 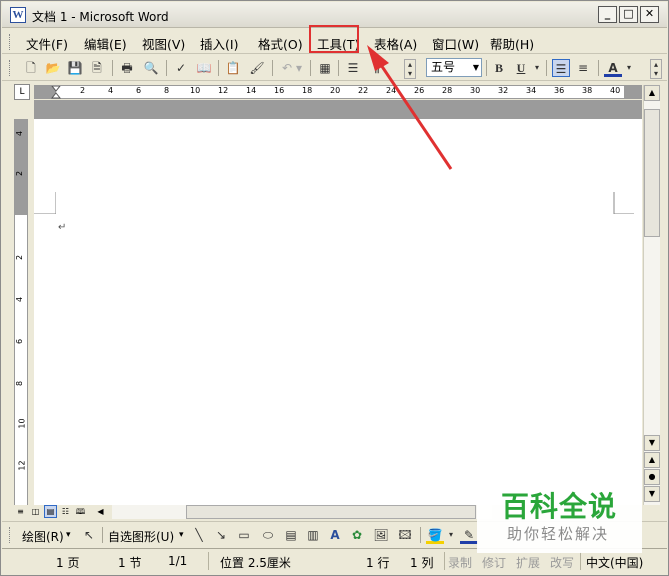 I want to click on web-view-icon: ◫, so click(x=35, y=511).